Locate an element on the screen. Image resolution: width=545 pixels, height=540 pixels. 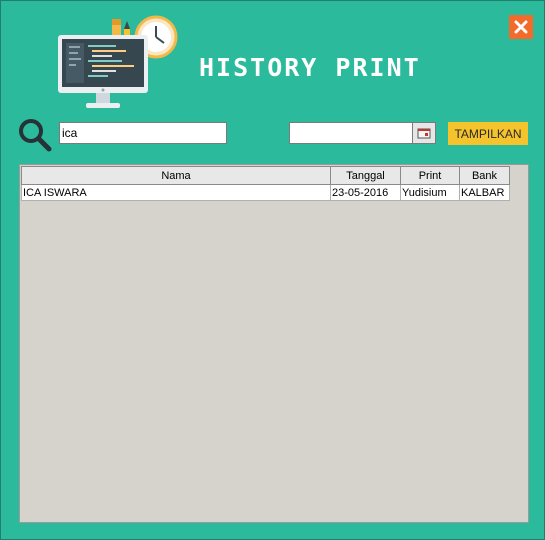
table-row: ICA ISWARA 23-05-2016 Yudisium KALBAR is located at coordinates (265, 192).